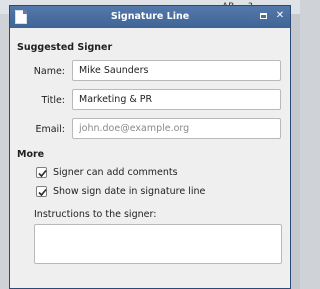 The image size is (320, 289). I want to click on instructions-label: Instructions to the signer:, so click(95, 214).